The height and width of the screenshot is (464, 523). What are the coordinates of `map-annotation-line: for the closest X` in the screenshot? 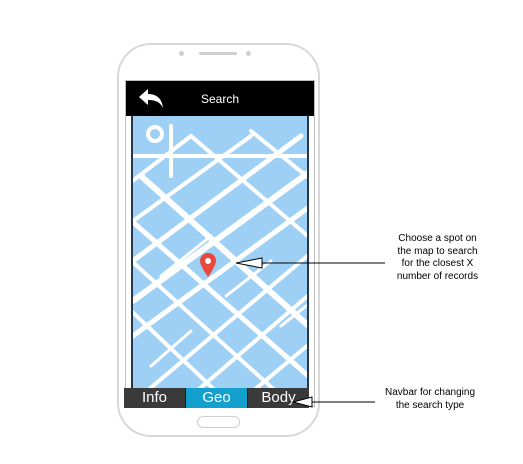 It's located at (437, 263).